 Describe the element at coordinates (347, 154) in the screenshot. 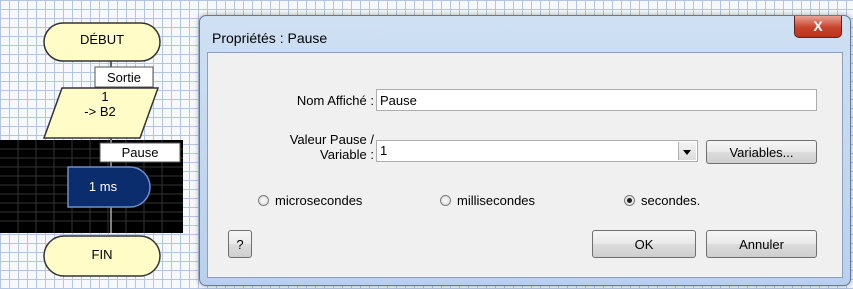

I see `pause-value-label-line2: Variable :` at that location.